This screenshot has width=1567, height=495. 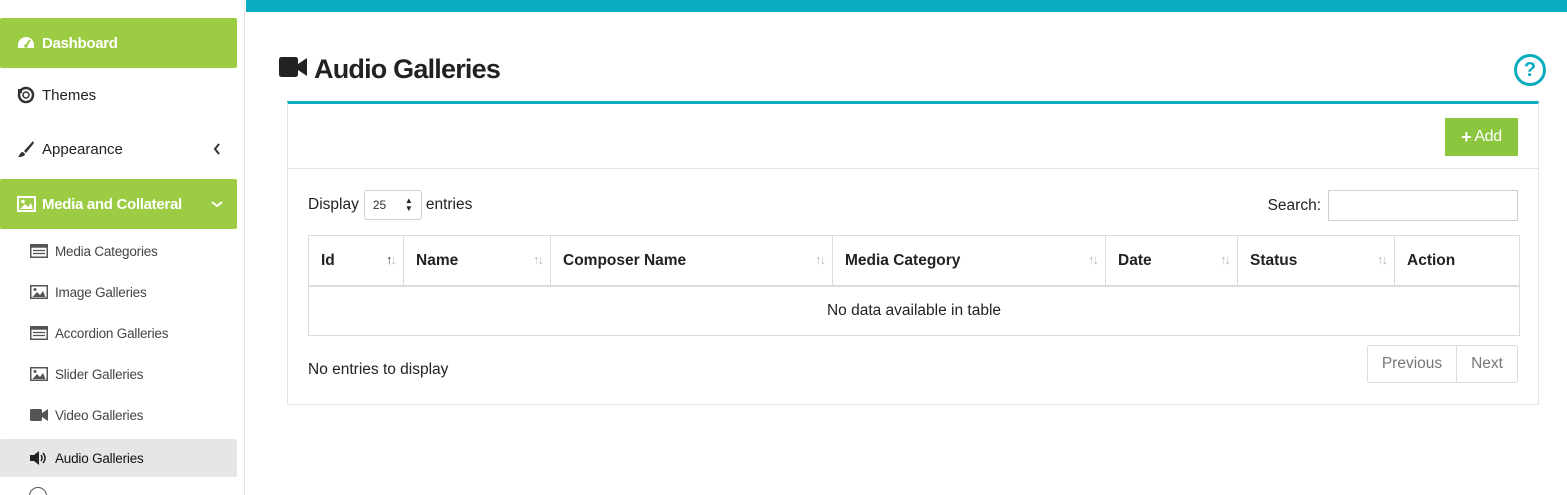 I want to click on column-header-name: Name ↑↓, so click(x=477, y=260).